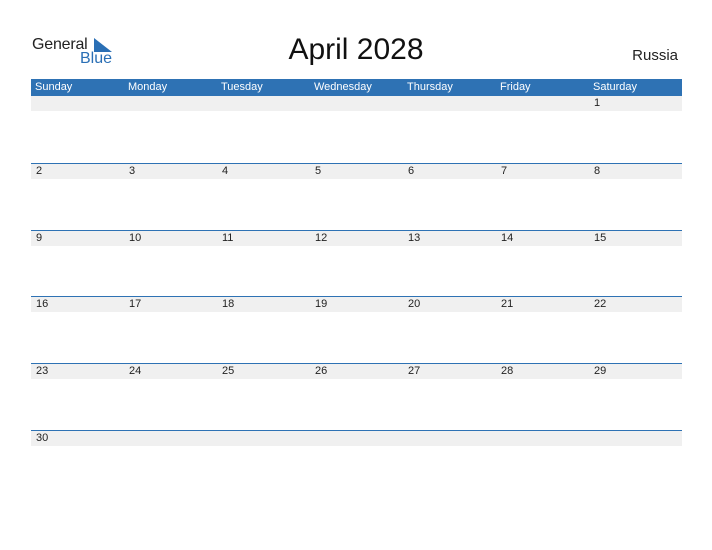  Describe the element at coordinates (42, 438) in the screenshot. I see `day-cell: 30` at that location.